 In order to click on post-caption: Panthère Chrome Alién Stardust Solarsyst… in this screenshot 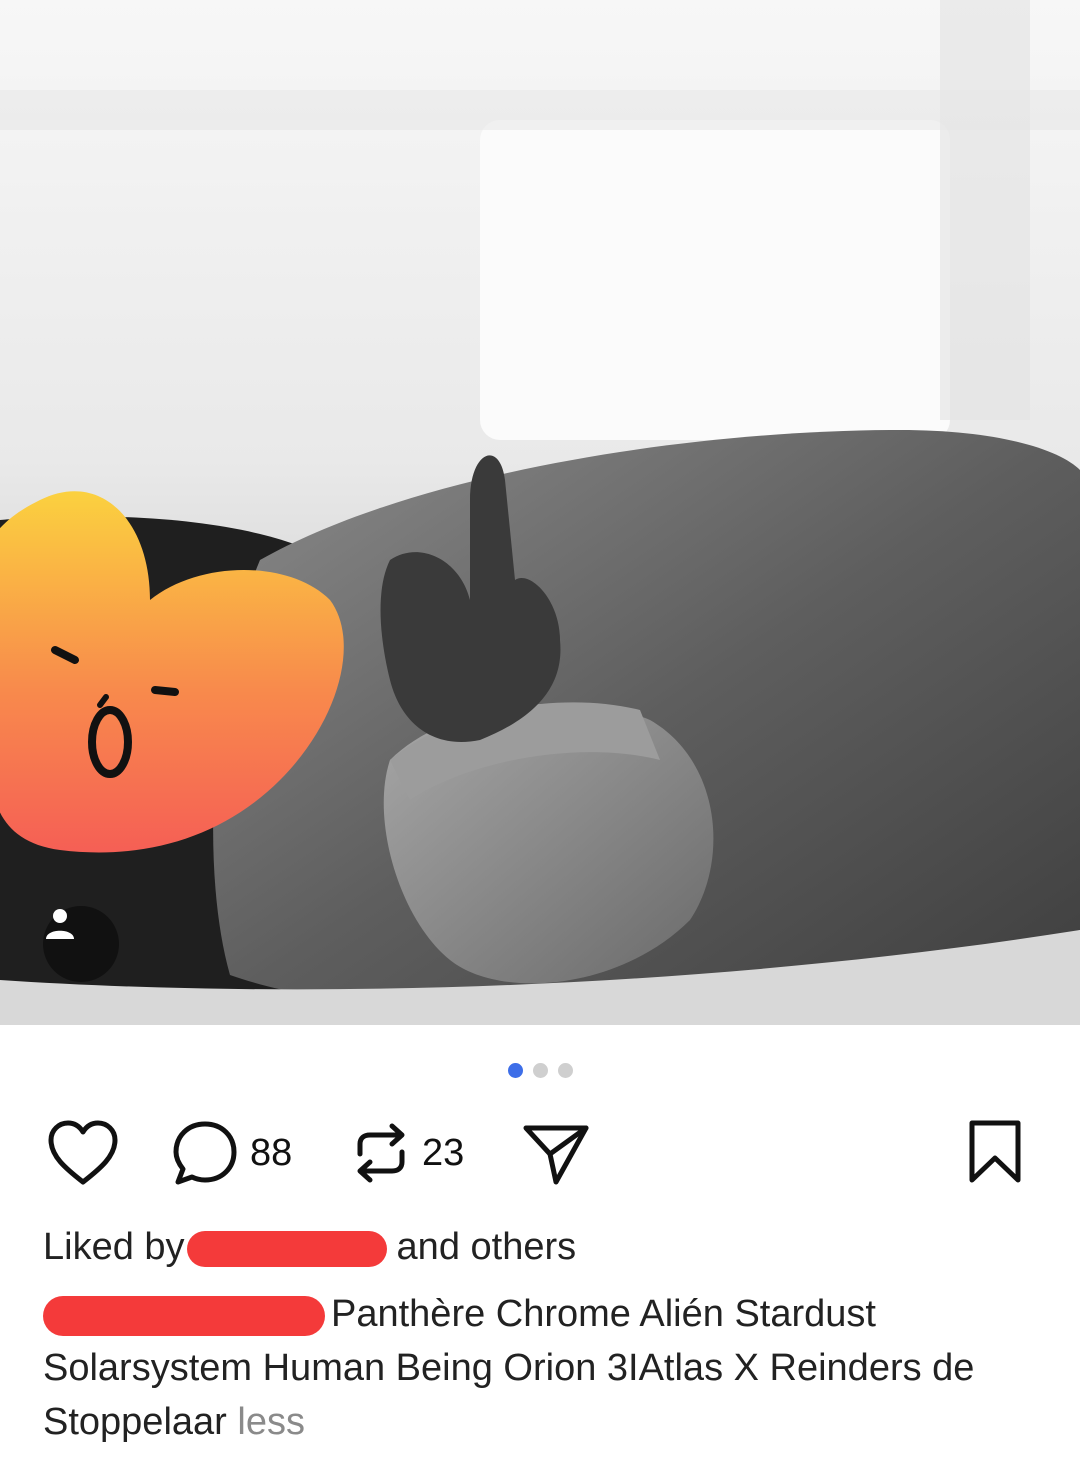, I will do `click(543, 1368)`.